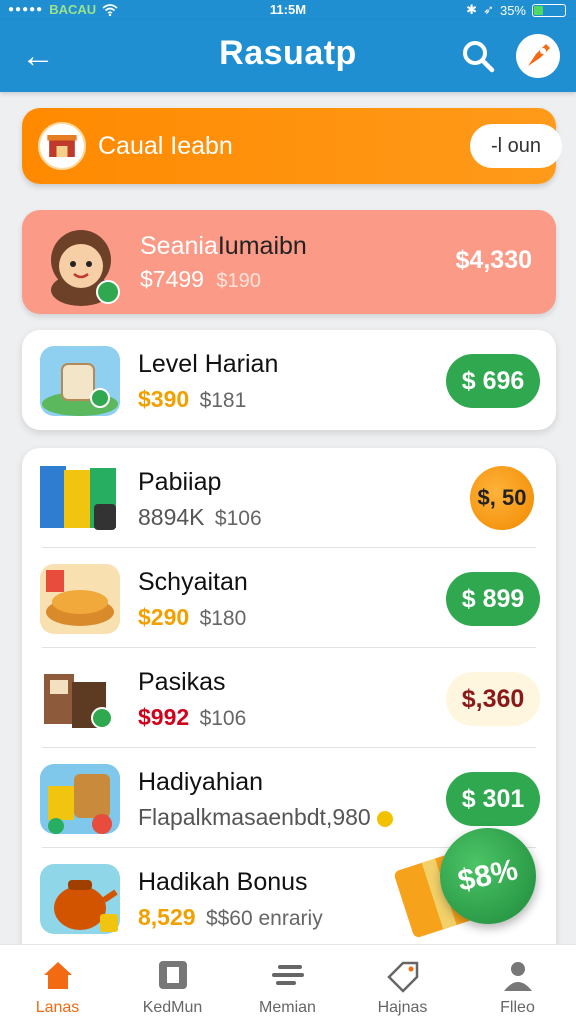 This screenshot has height=1024, width=576. What do you see at coordinates (517, 1007) in the screenshot?
I see `nav-label: Flleo` at bounding box center [517, 1007].